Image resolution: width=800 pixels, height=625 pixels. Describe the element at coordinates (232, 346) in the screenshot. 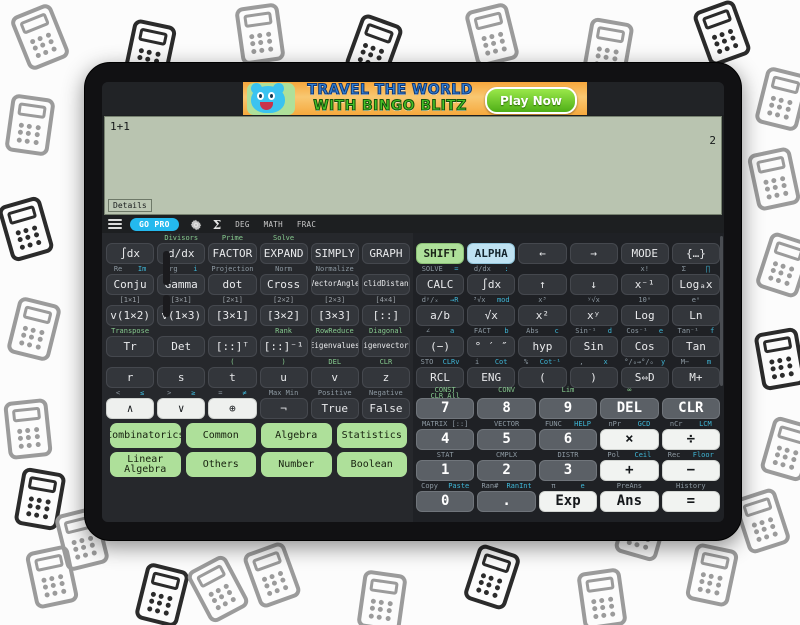

I see `key-: [::]ᵀ` at that location.